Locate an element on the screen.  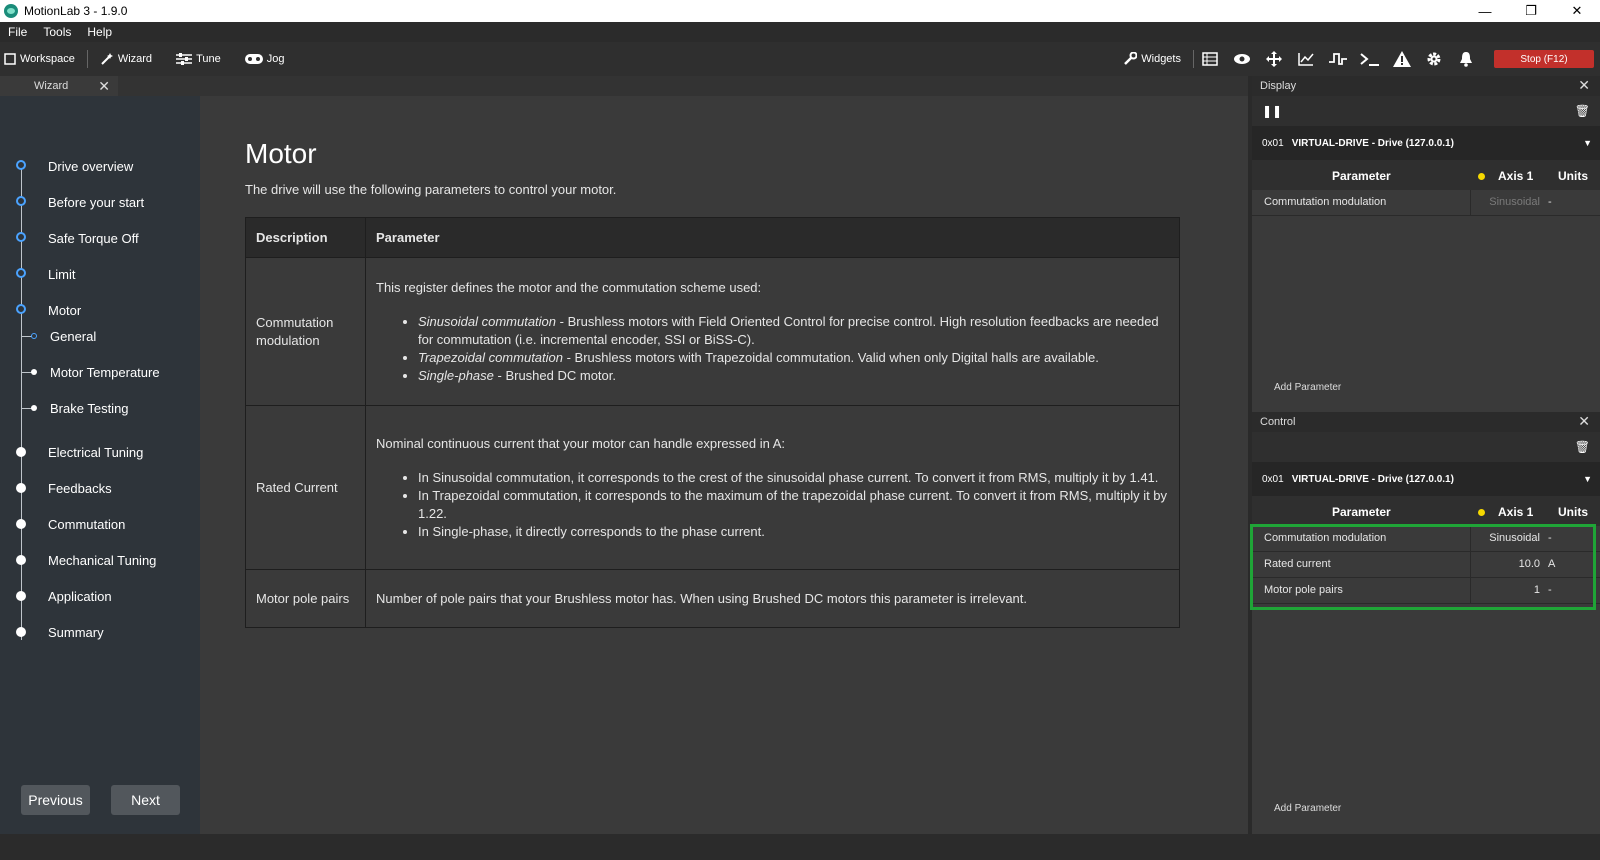
eye-icon is located at coordinates (1242, 59).